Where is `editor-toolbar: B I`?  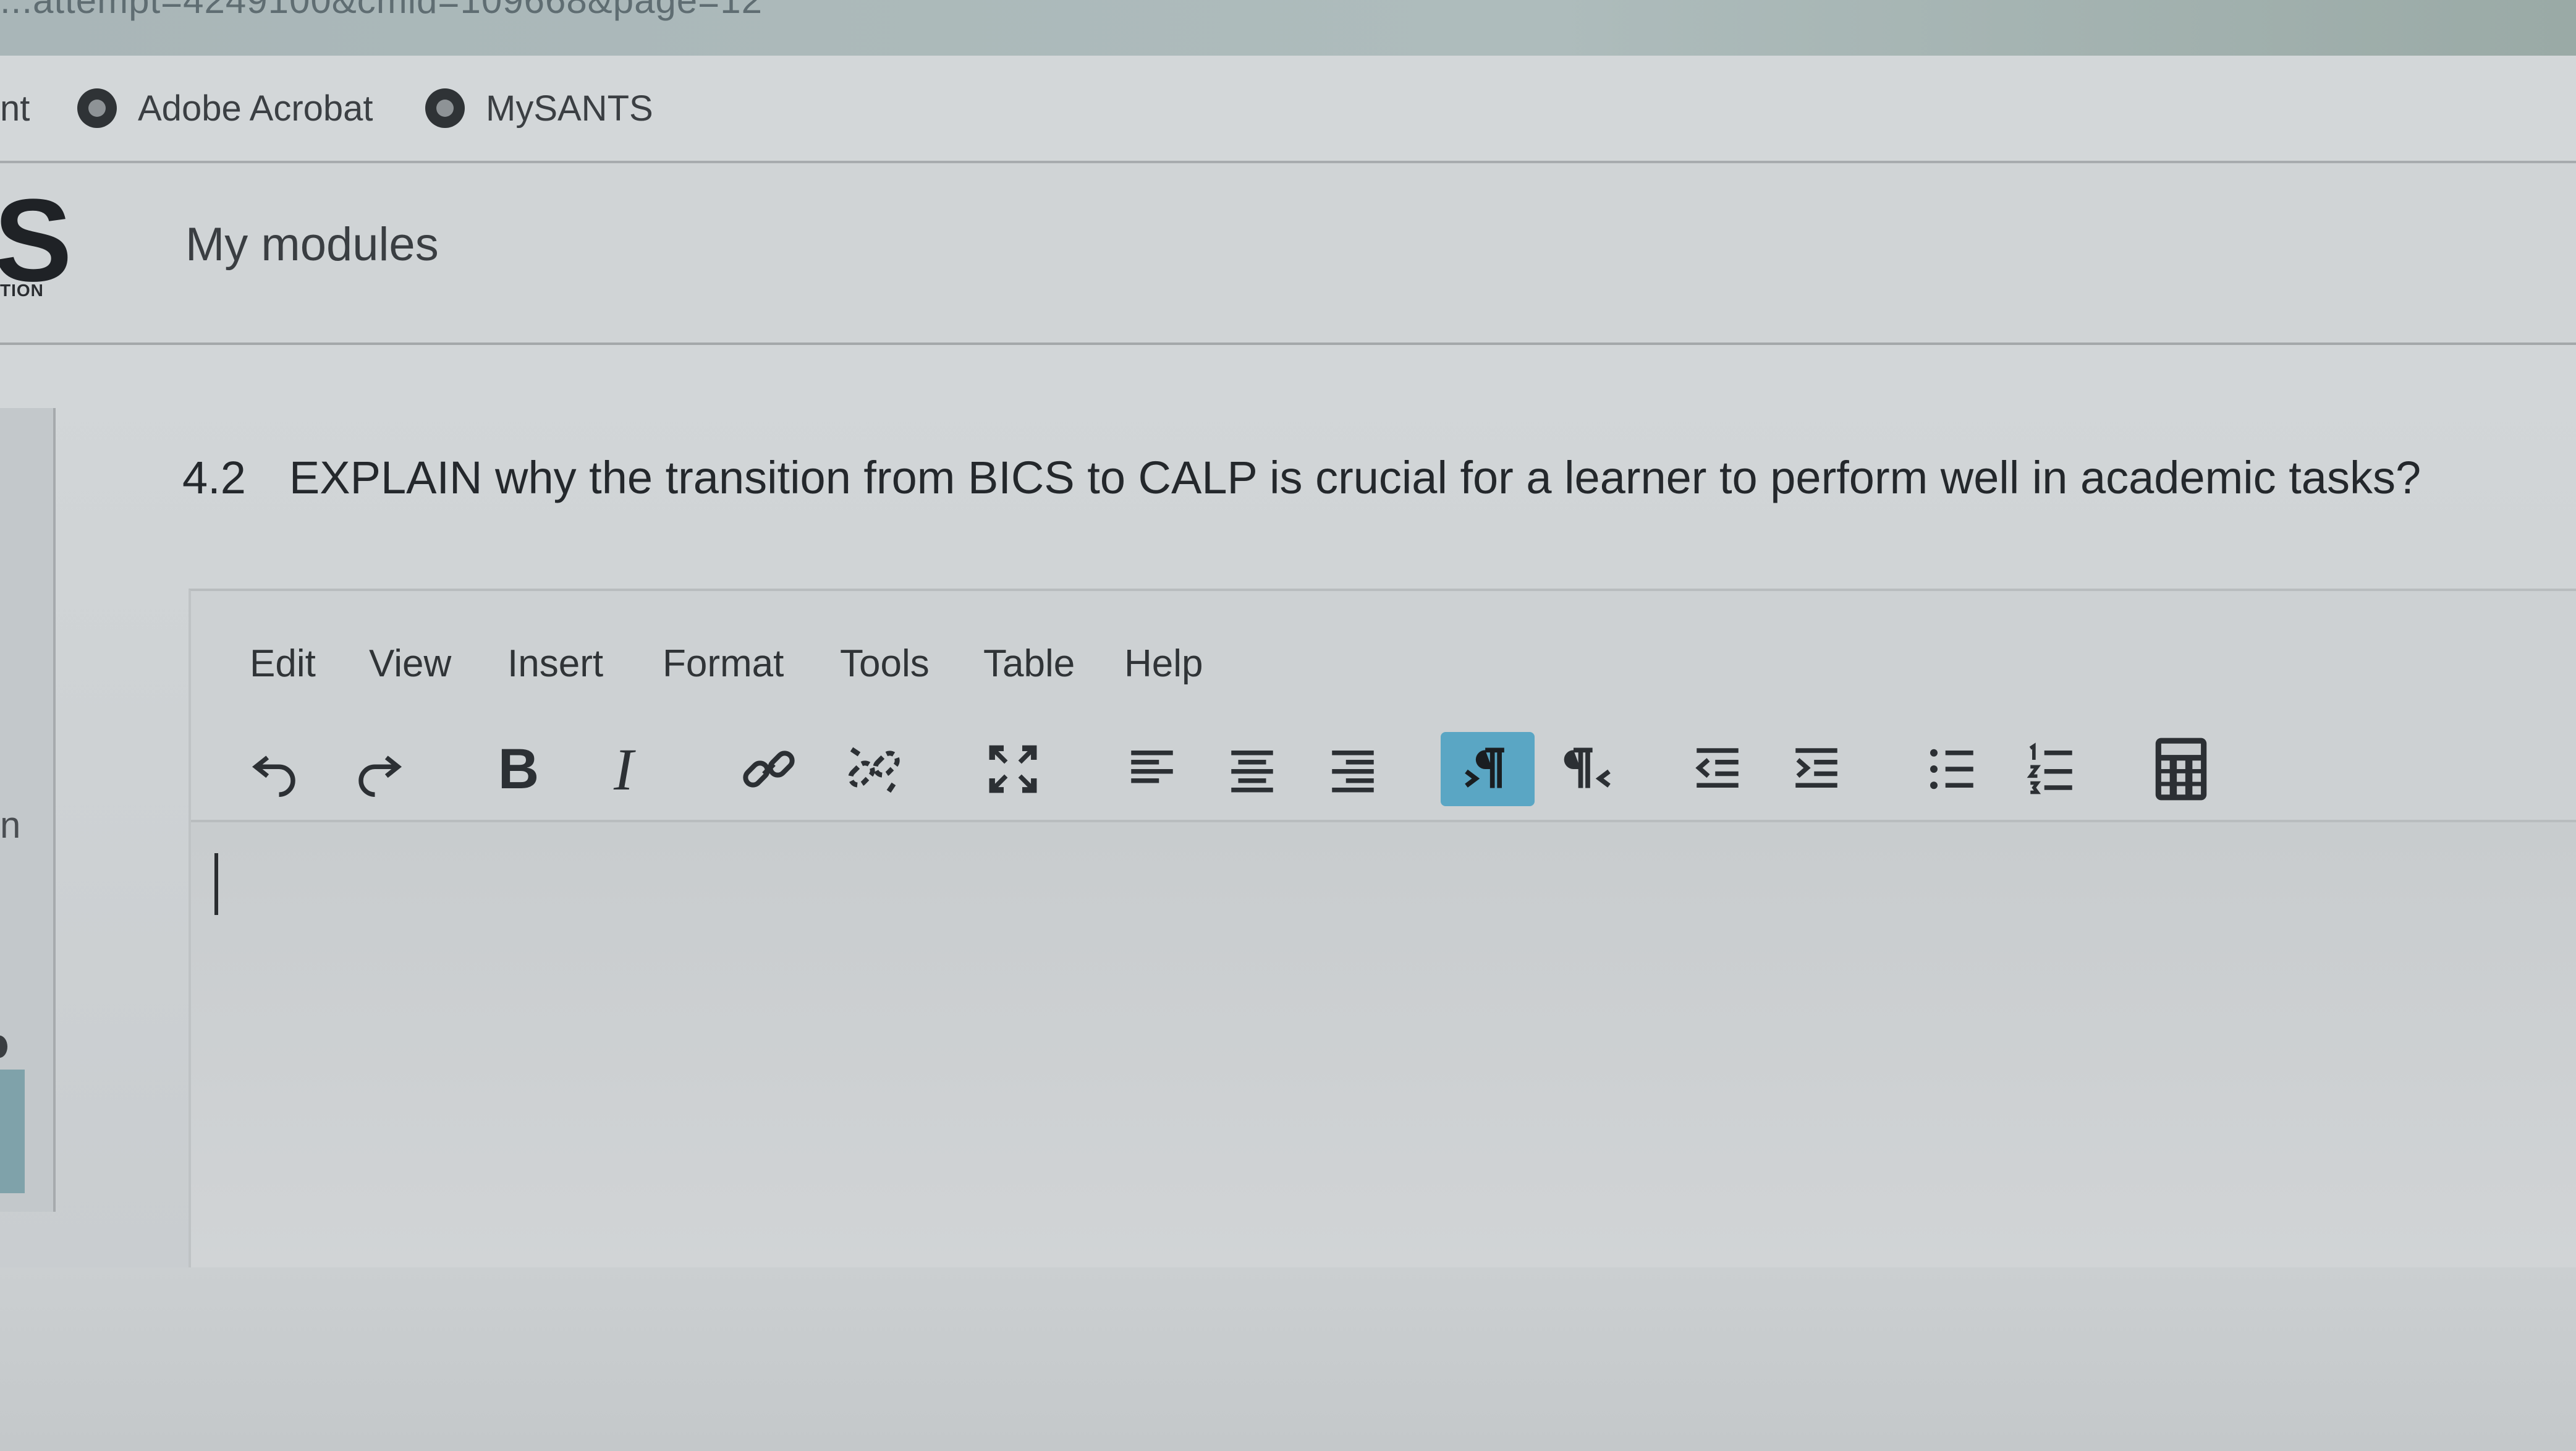 editor-toolbar: B I is located at coordinates (1383, 768).